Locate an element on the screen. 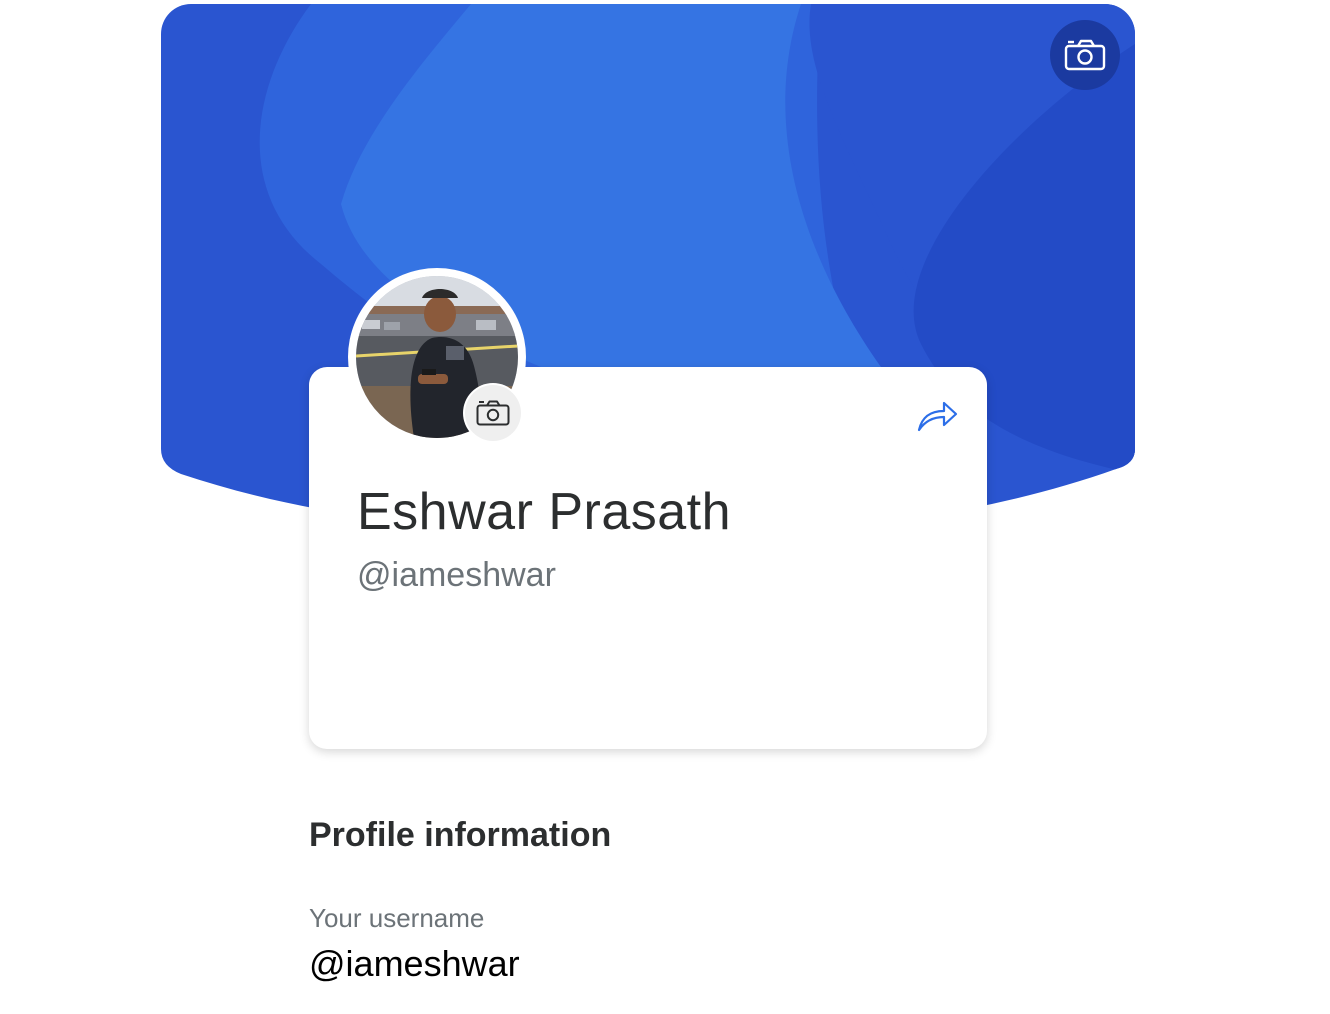 Image resolution: width=1330 pixels, height=1014 pixels. profile-handle: @iameshwar is located at coordinates (456, 575).